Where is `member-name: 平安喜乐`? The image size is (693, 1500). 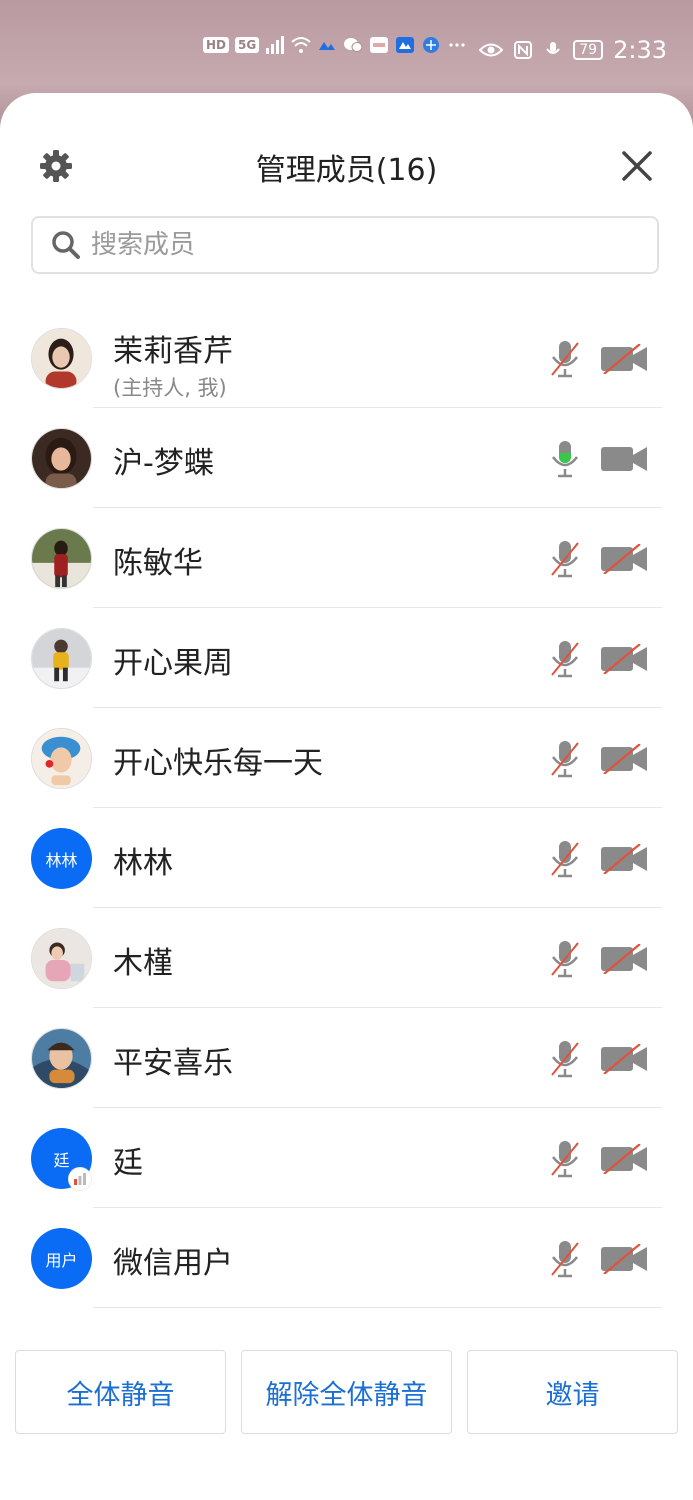
member-name: 平安喜乐 is located at coordinates (173, 1063).